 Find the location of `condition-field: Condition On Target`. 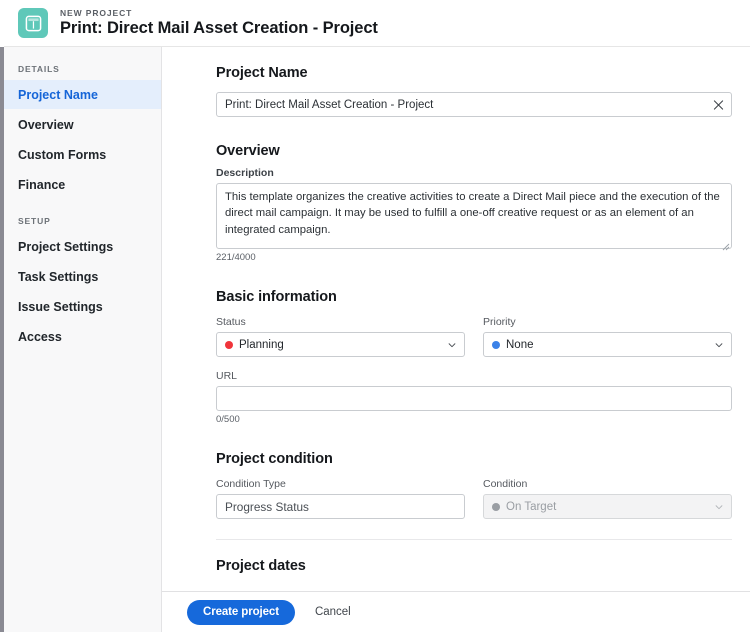

condition-field: Condition On Target is located at coordinates (607, 498).